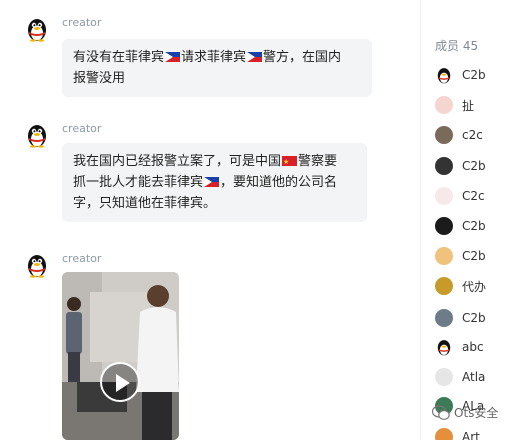 The height and width of the screenshot is (440, 523). I want to click on dark-avatar-icon, so click(444, 226).